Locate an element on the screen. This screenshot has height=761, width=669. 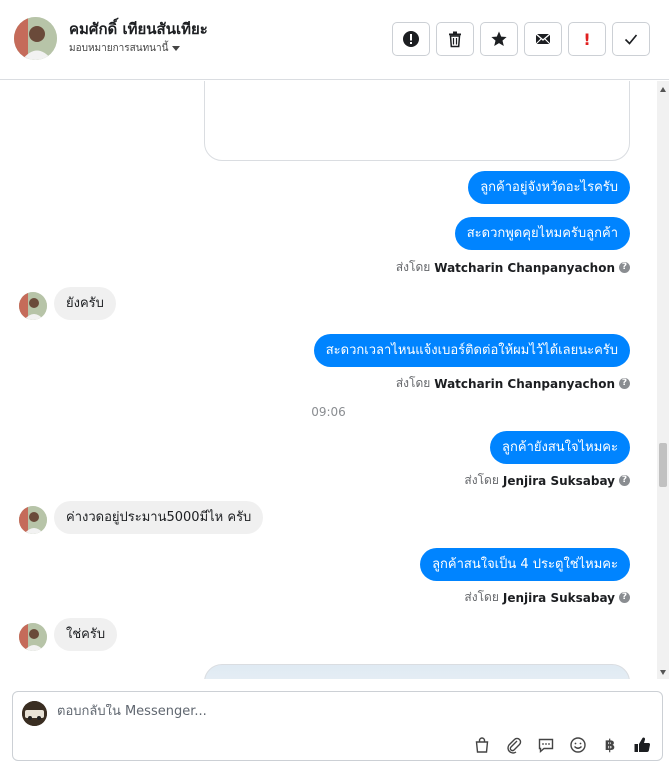
envelope-icon is located at coordinates (543, 39).